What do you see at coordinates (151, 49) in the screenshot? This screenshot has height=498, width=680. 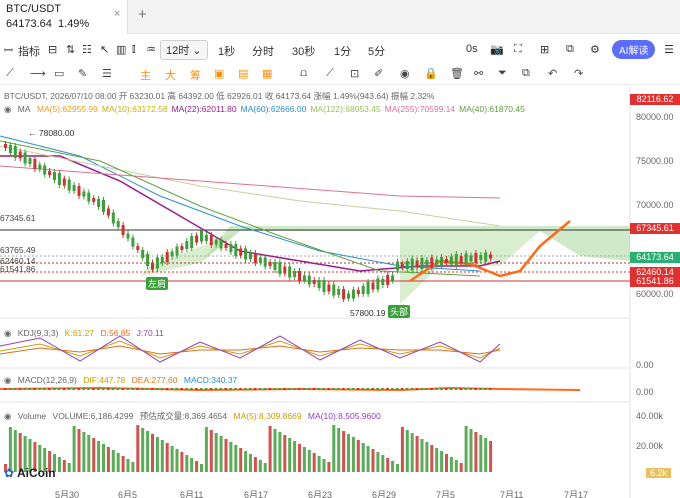 I see `theme-icon: ♒` at bounding box center [151, 49].